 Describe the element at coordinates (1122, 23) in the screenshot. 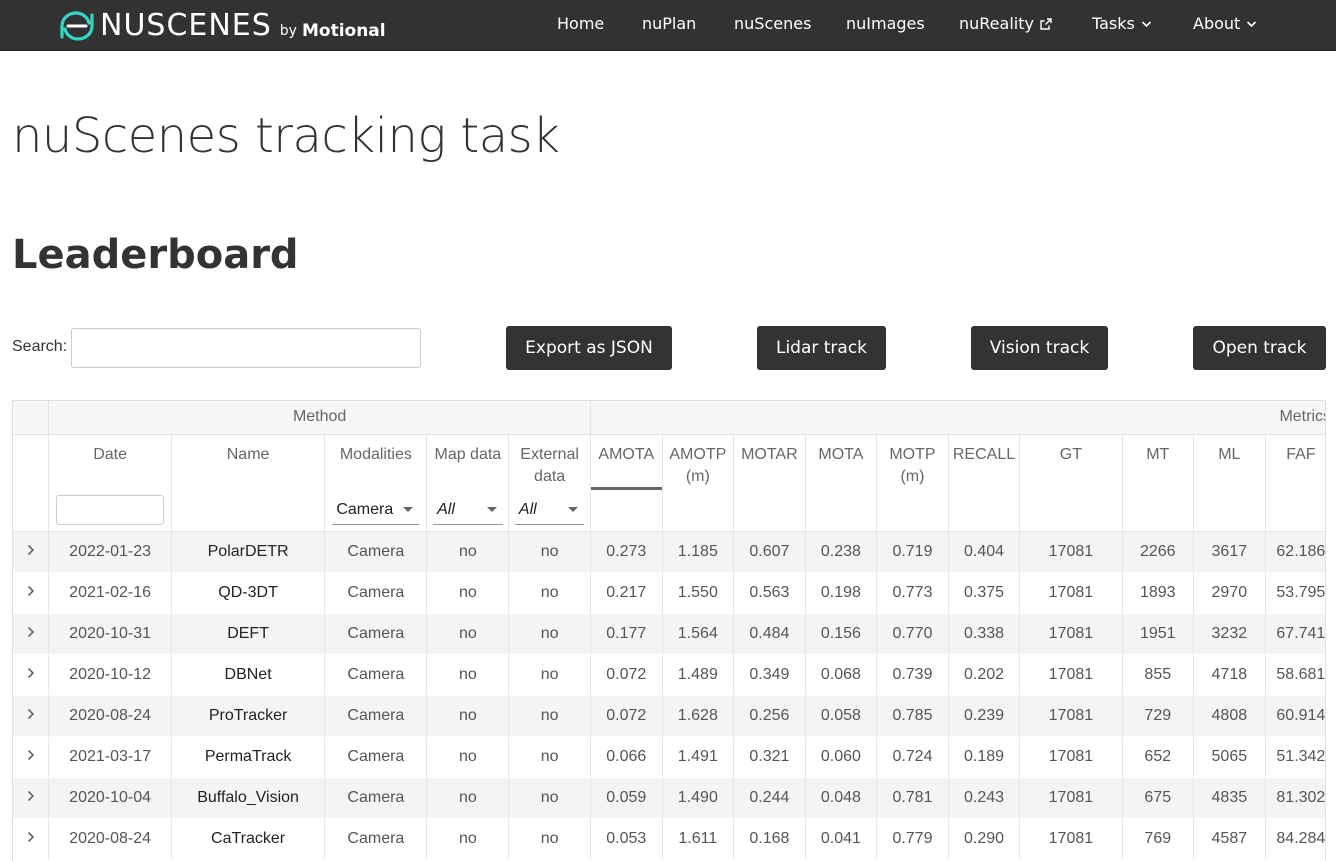

I see `nav-tasks-dropdown: Tasks` at that location.